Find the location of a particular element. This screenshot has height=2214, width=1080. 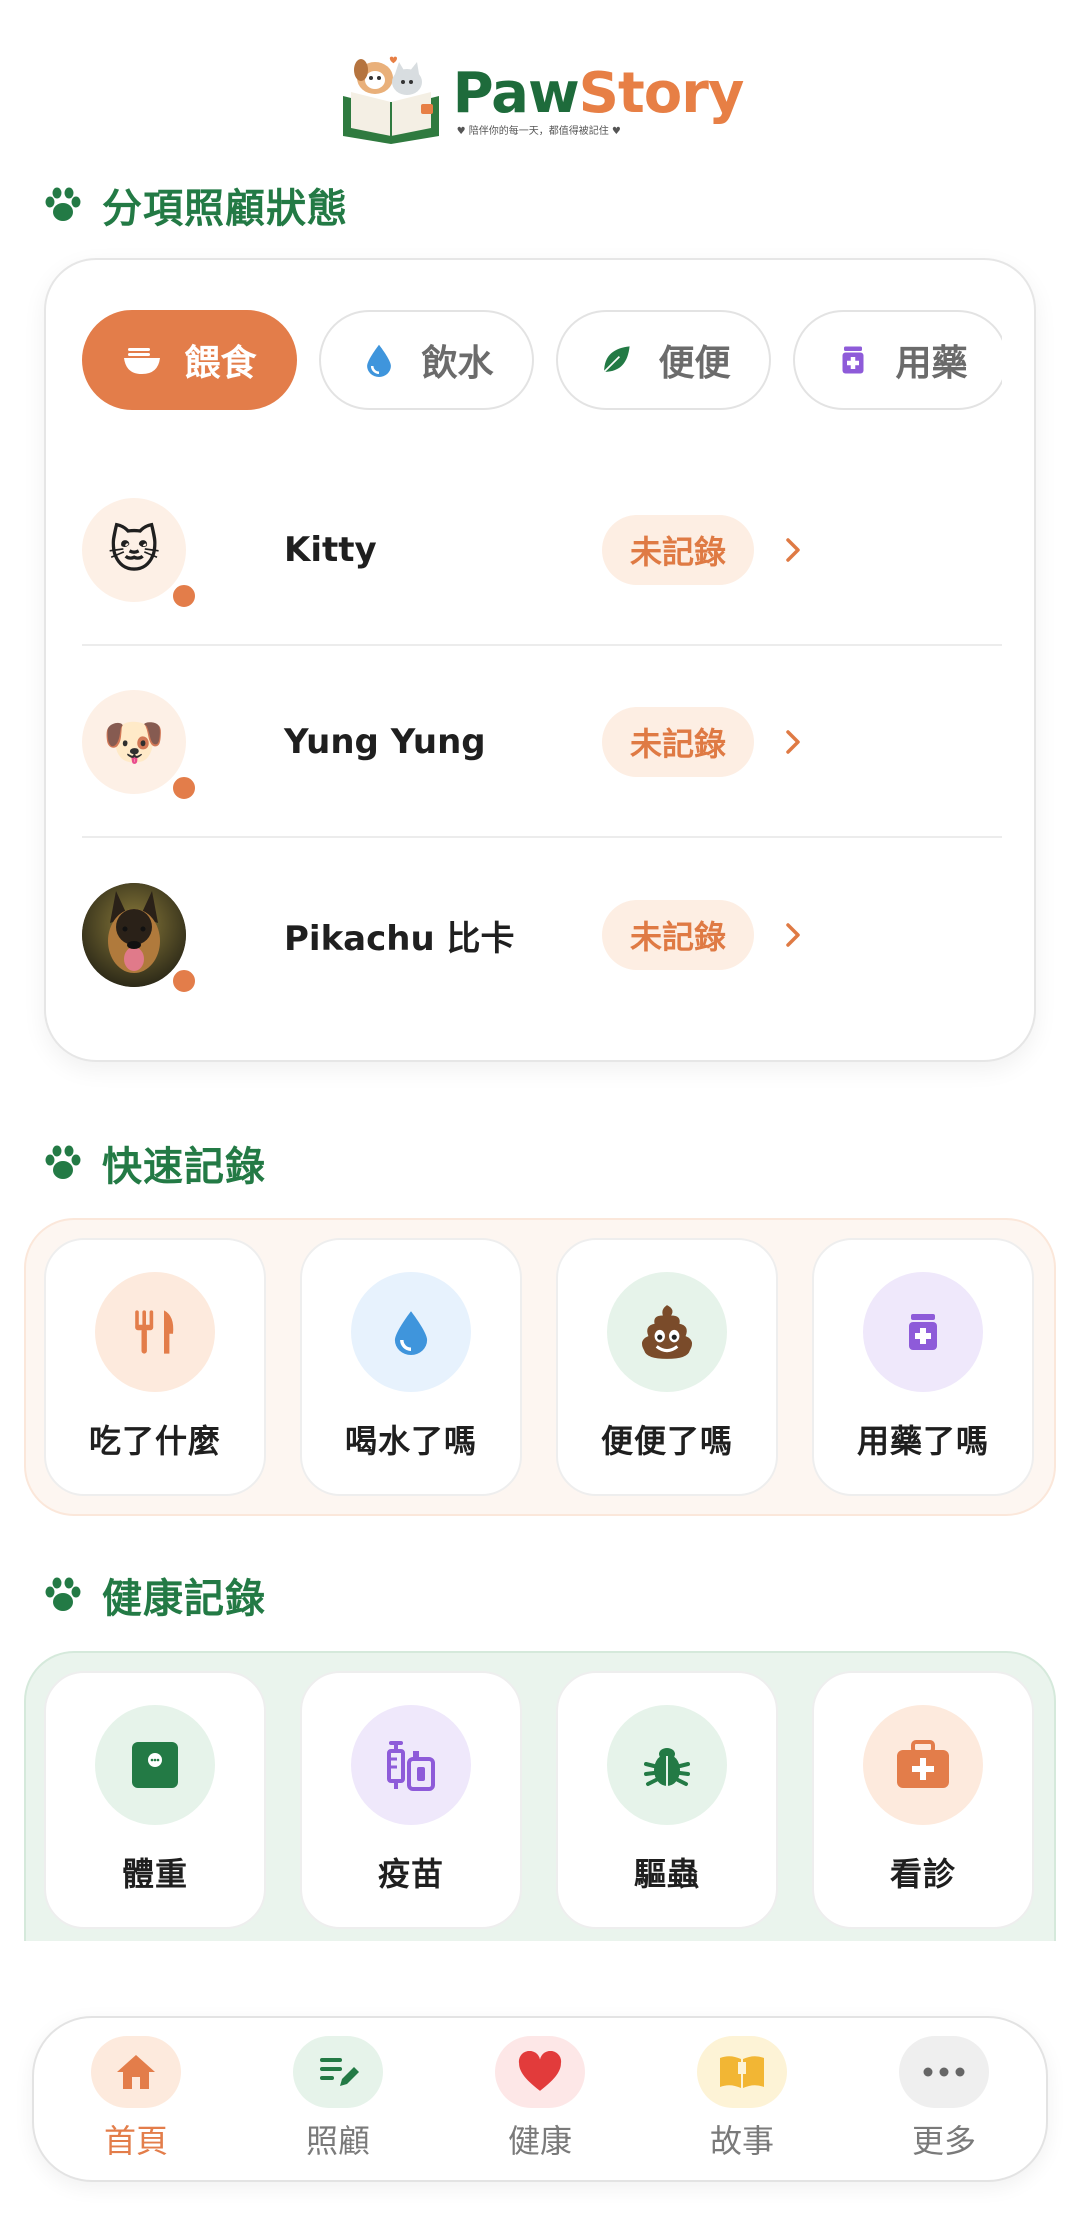

tab-poop: 便便 is located at coordinates (663, 360).